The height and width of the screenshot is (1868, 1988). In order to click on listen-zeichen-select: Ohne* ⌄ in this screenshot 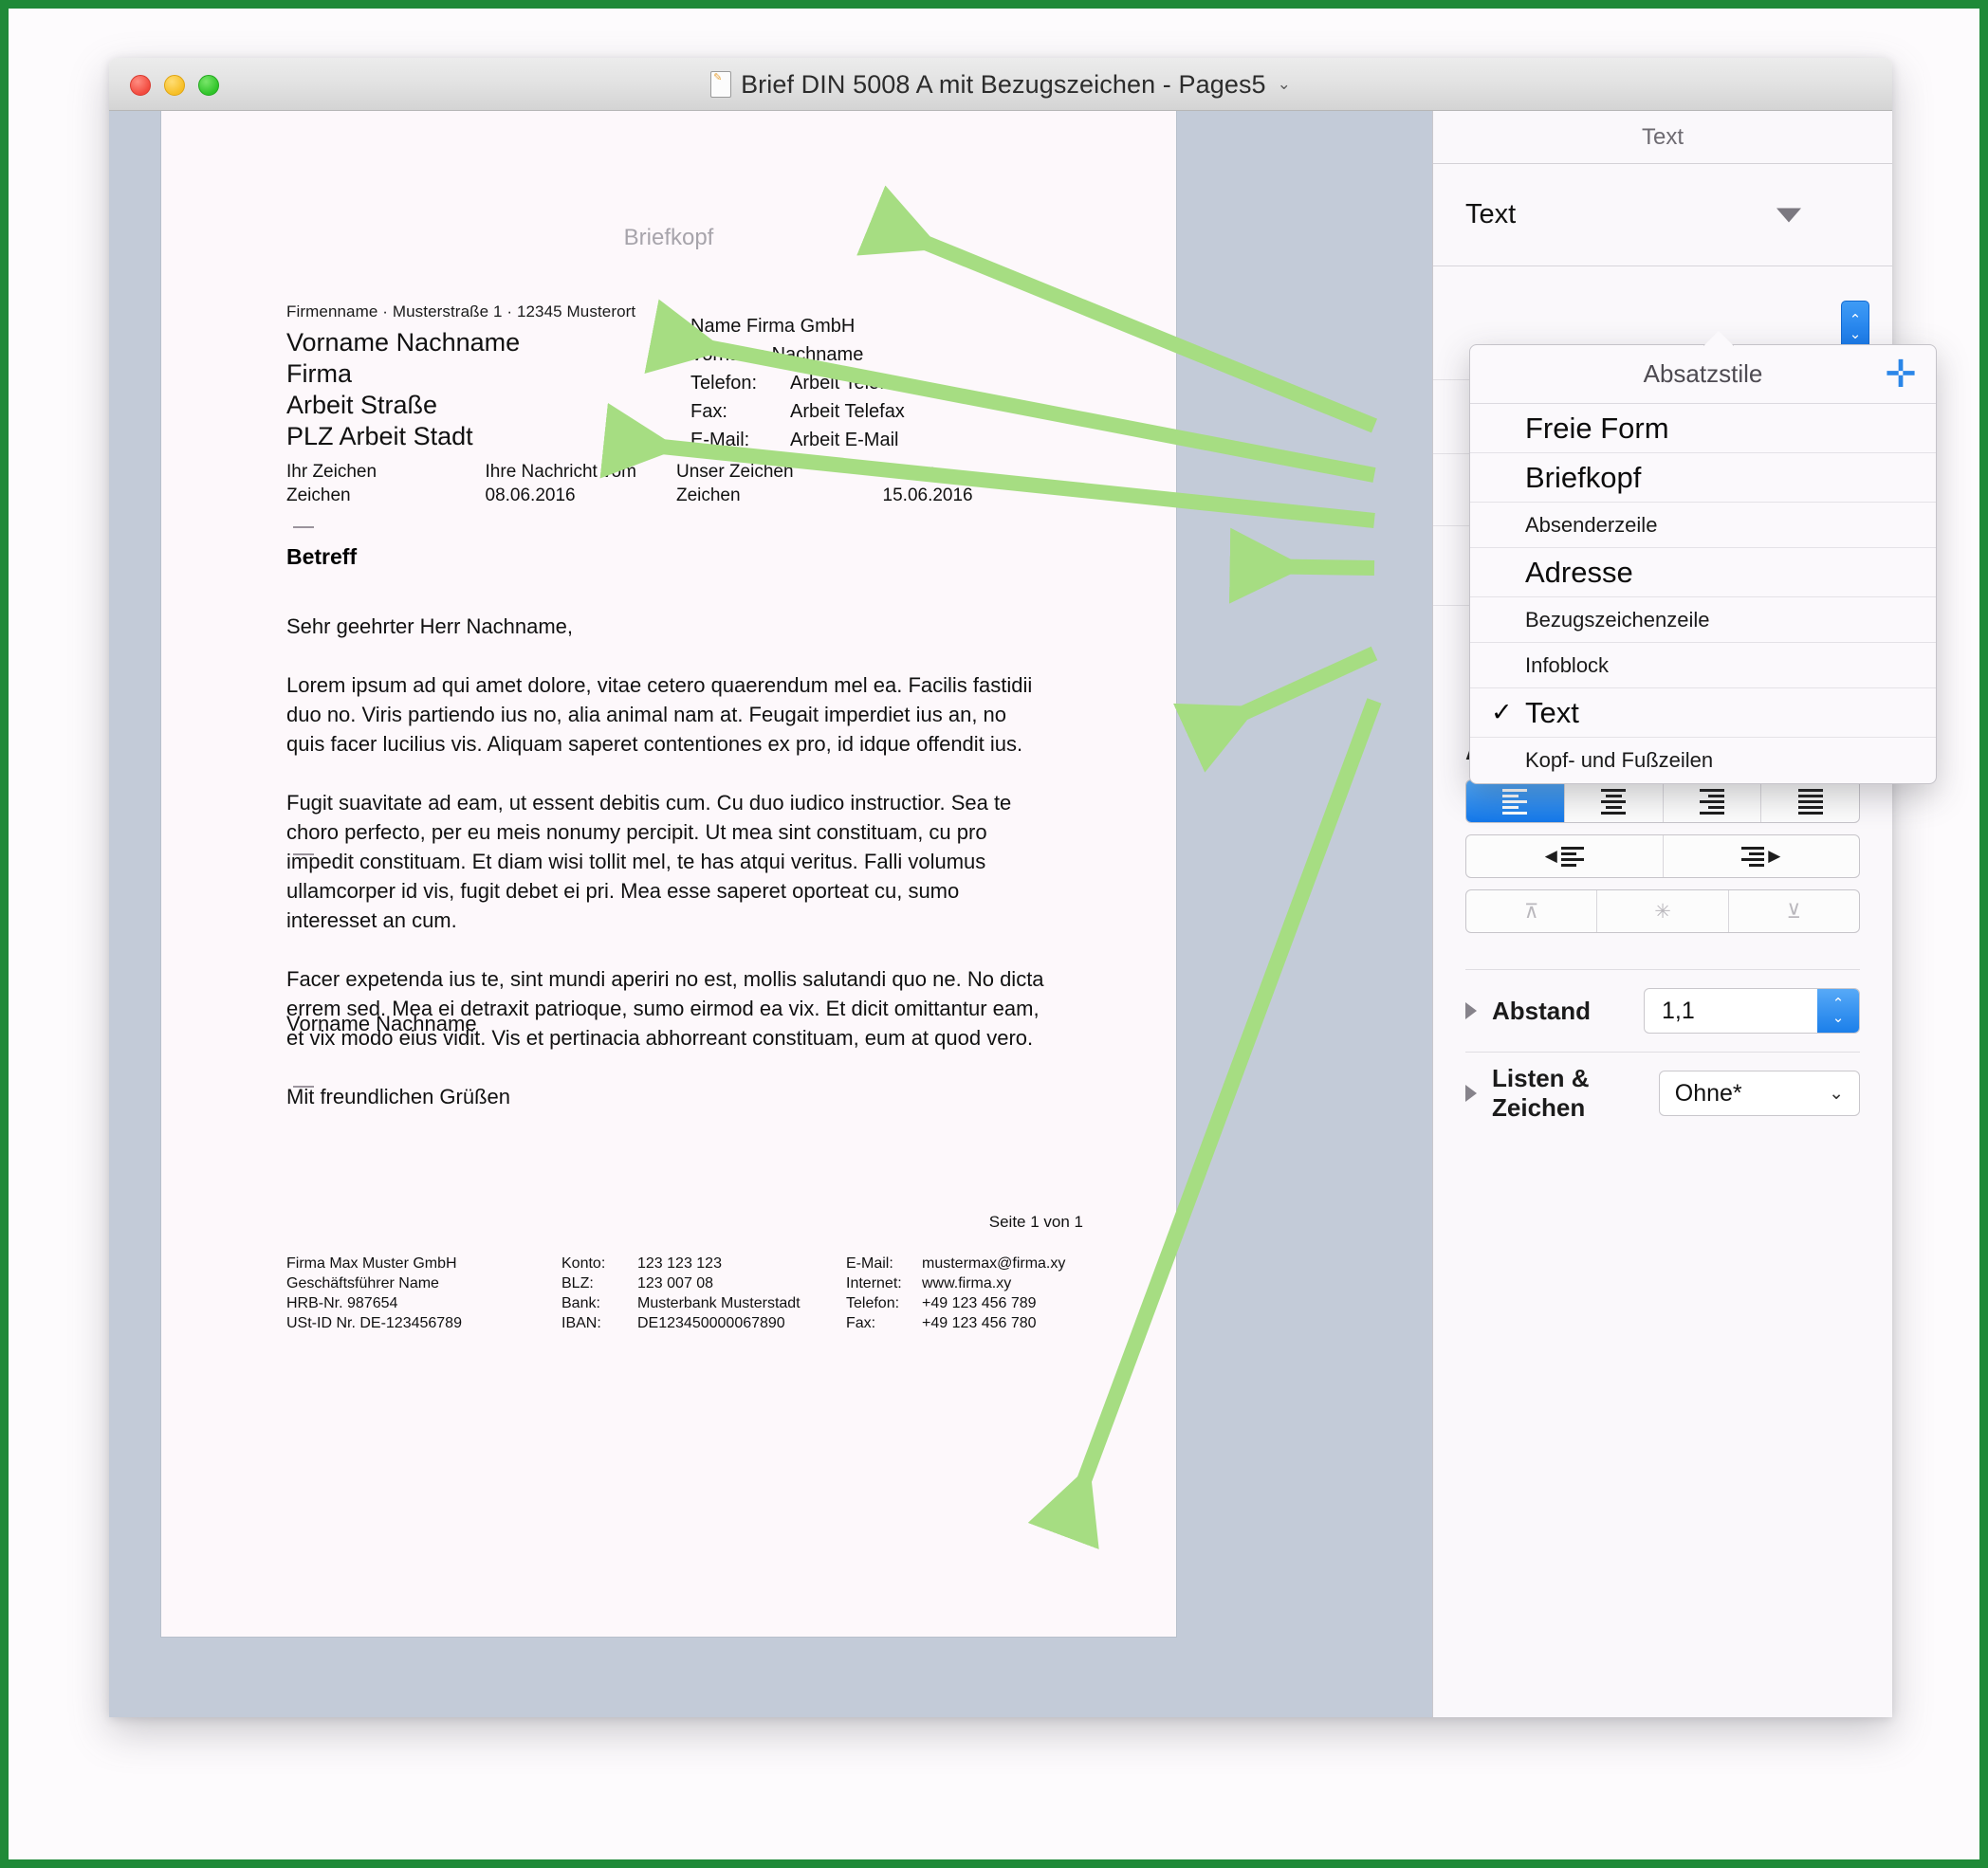, I will do `click(1759, 1093)`.